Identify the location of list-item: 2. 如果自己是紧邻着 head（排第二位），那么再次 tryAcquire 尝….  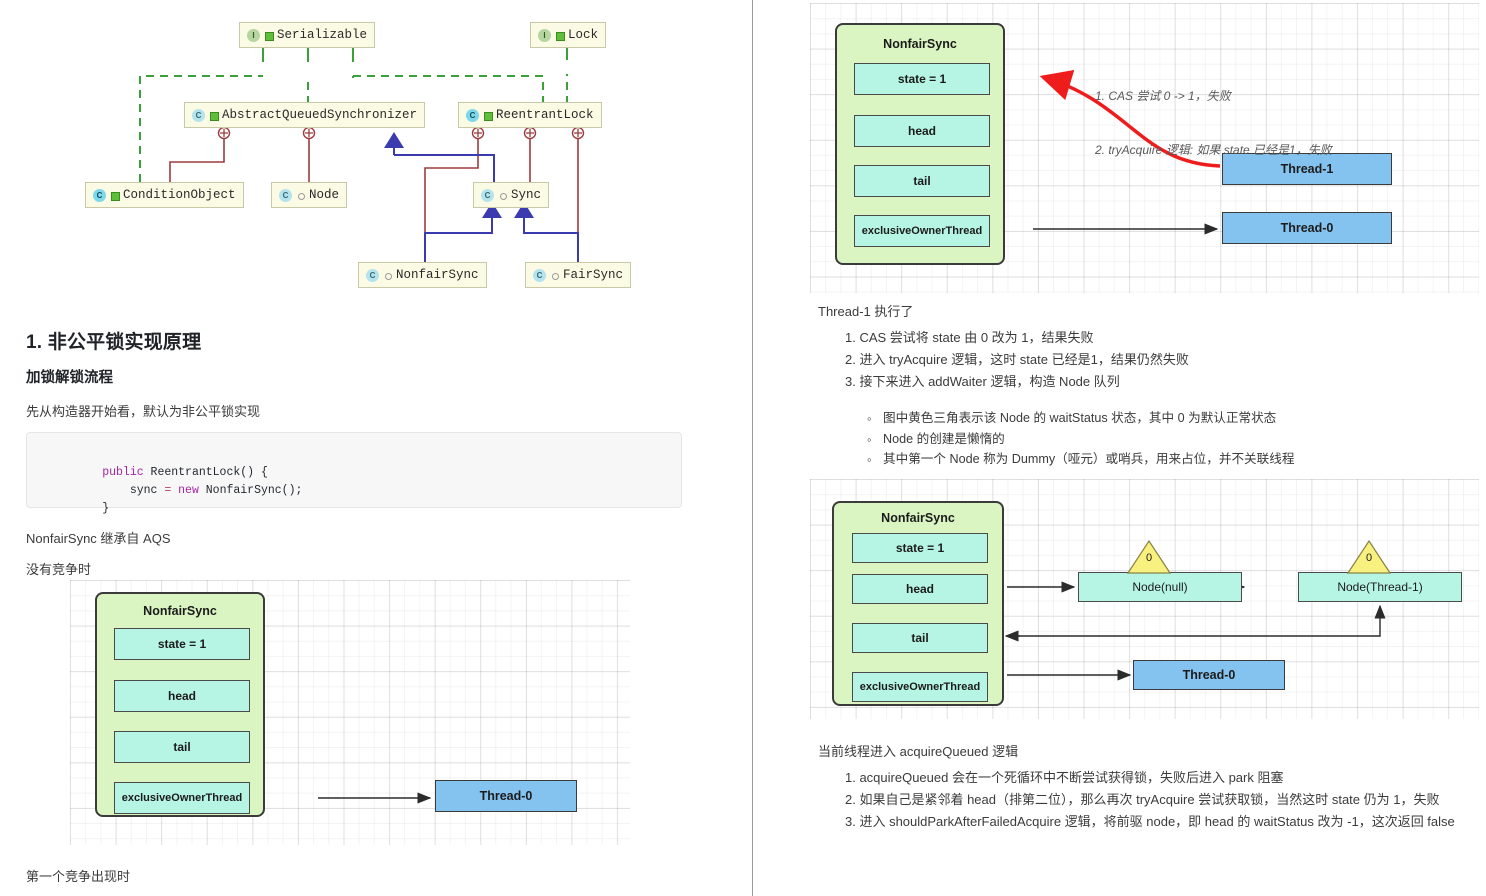
(1142, 799).